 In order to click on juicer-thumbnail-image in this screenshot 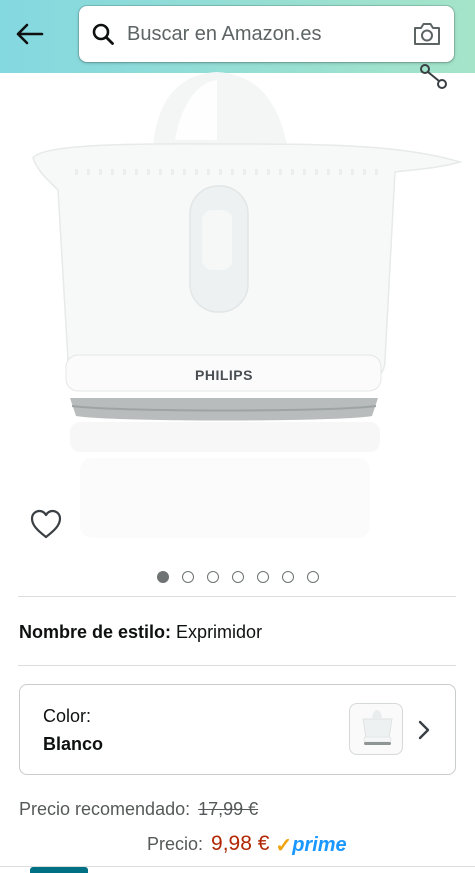, I will do `click(377, 727)`.